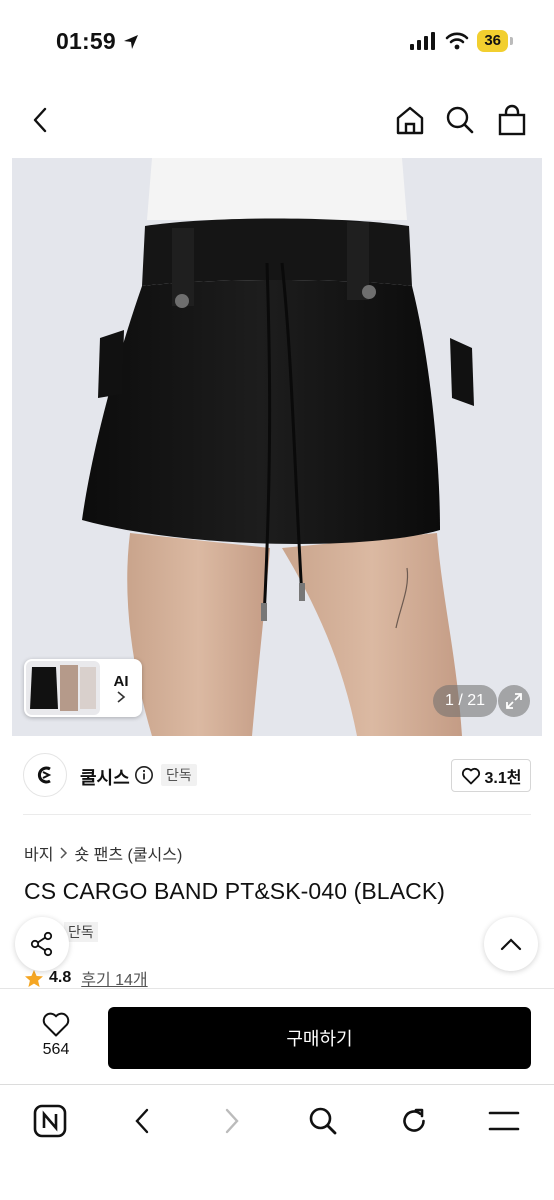 The image size is (554, 1200). I want to click on share-button, so click(42, 944).